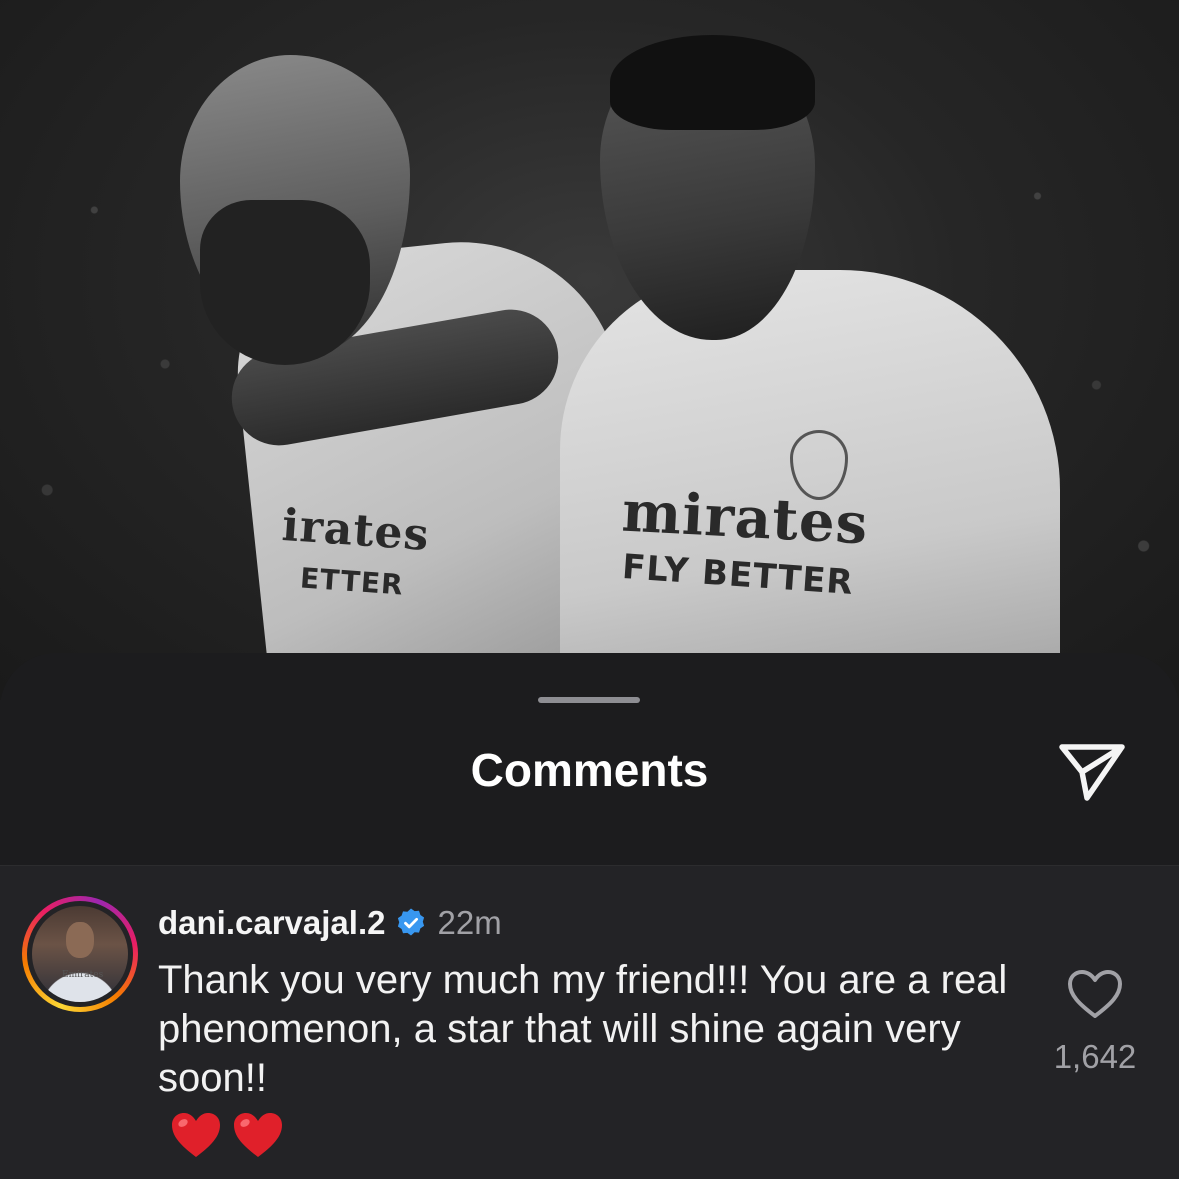 This screenshot has width=1179, height=1179. I want to click on comment-timestamp: 22m, so click(469, 922).